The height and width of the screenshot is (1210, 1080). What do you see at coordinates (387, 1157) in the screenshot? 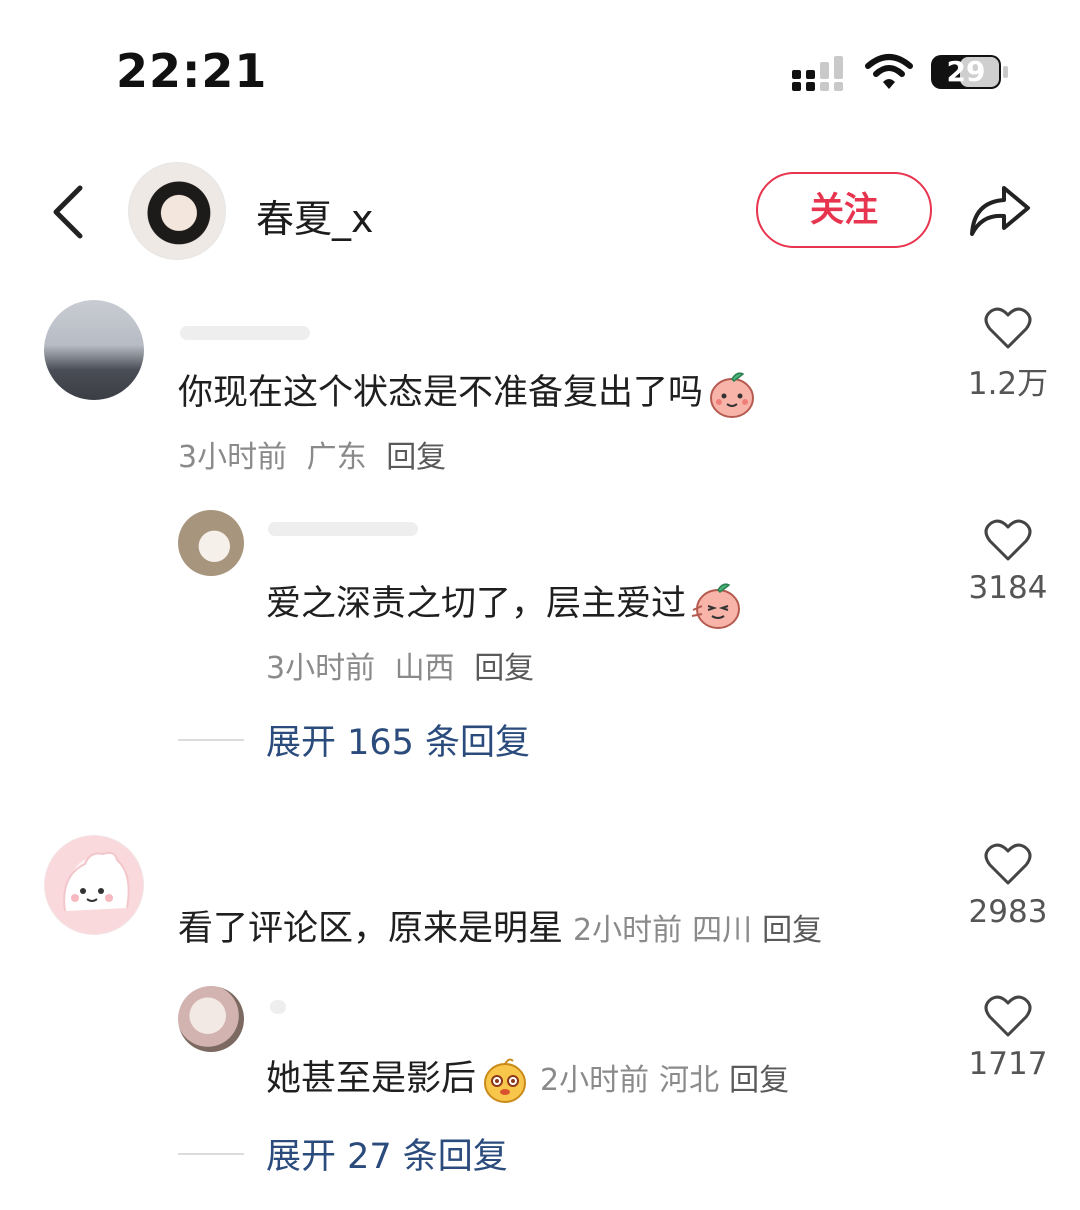
I see `expand-replies-label: 展开 27 条回复` at bounding box center [387, 1157].